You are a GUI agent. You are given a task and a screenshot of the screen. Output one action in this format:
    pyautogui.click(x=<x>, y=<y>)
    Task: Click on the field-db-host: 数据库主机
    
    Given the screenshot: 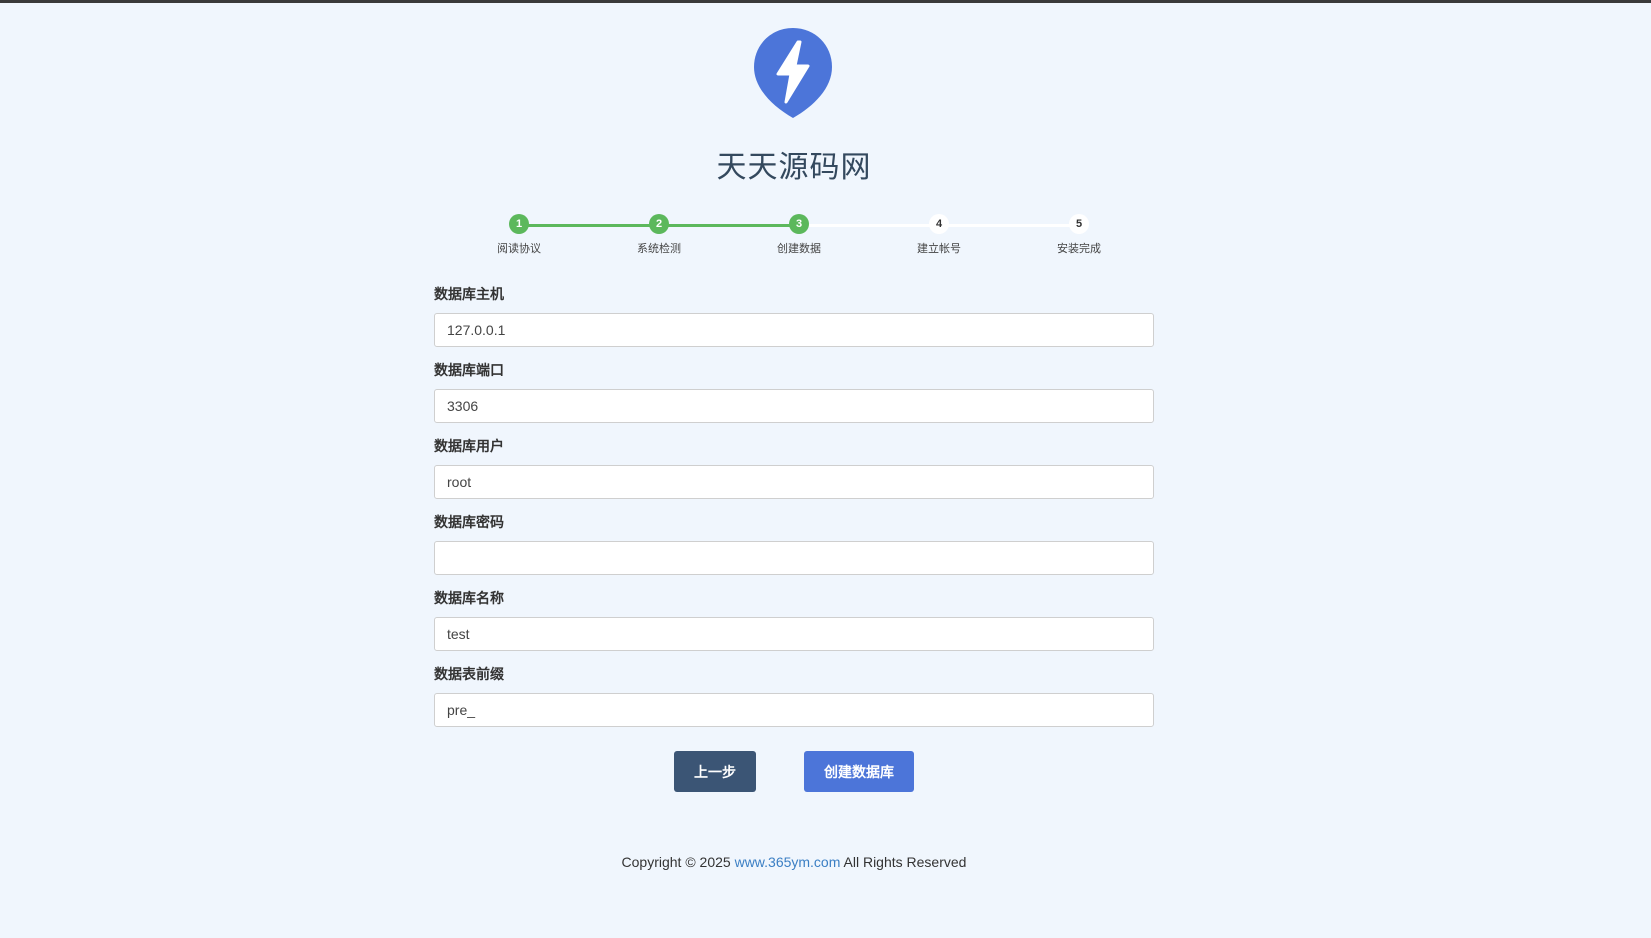 What is the action you would take?
    pyautogui.click(x=794, y=316)
    